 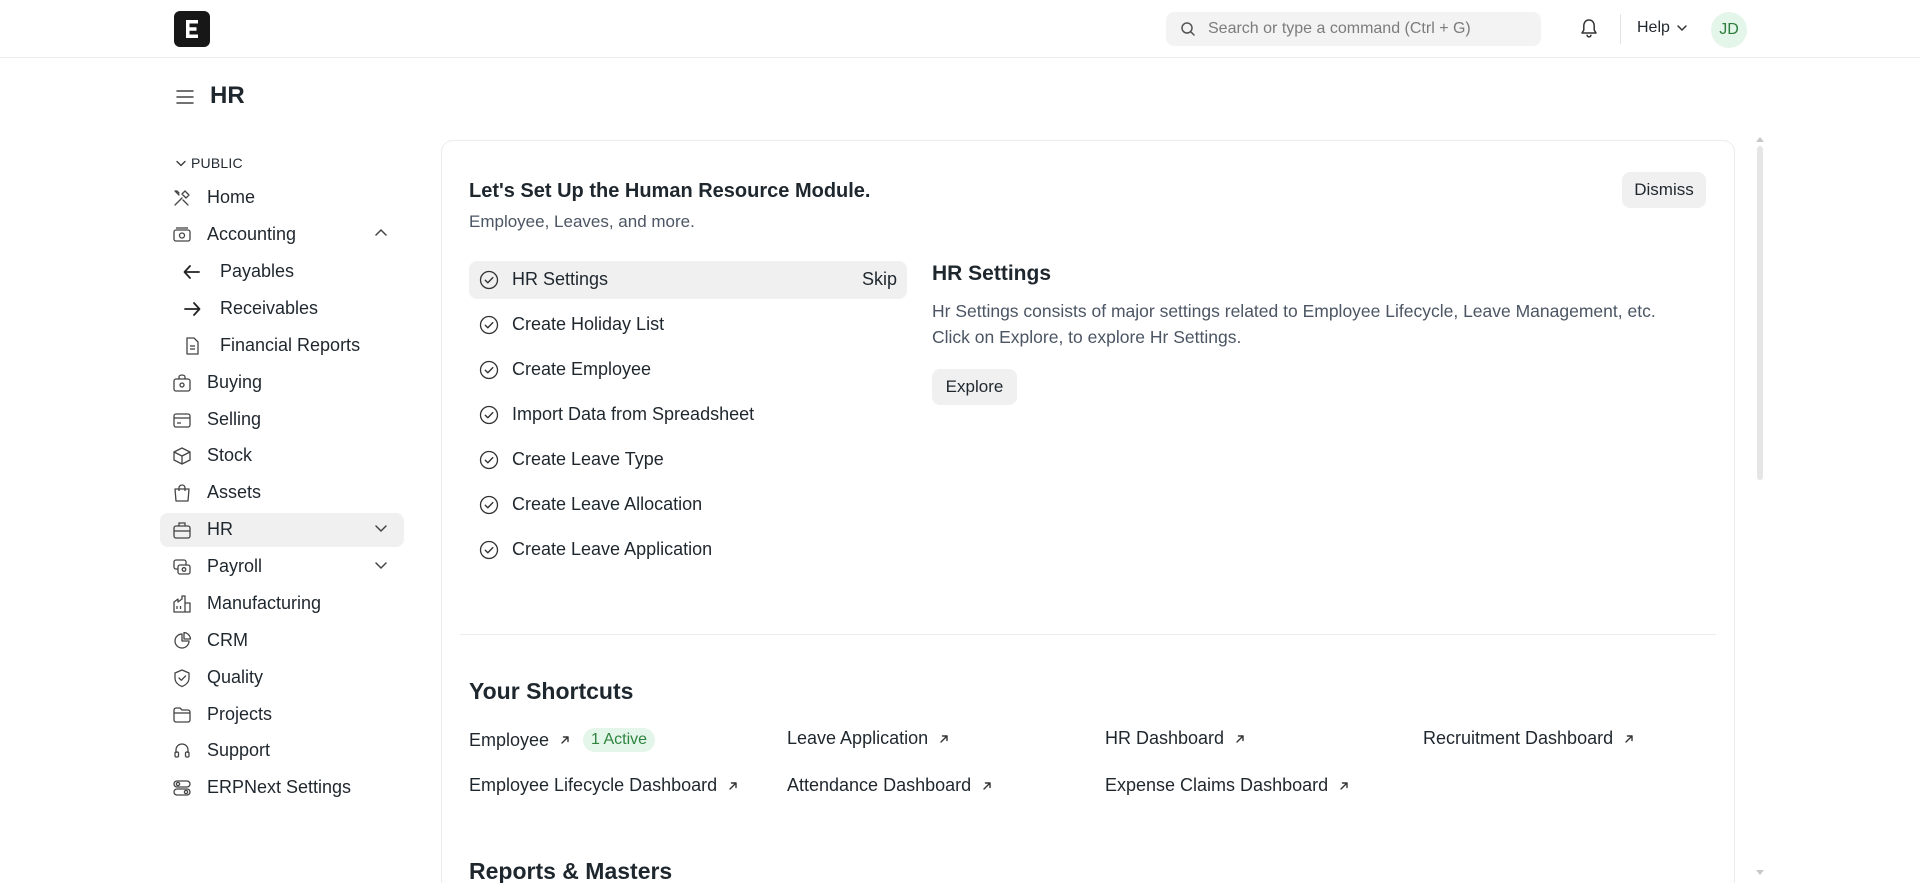 What do you see at coordinates (192, 346) in the screenshot?
I see `file-icon` at bounding box center [192, 346].